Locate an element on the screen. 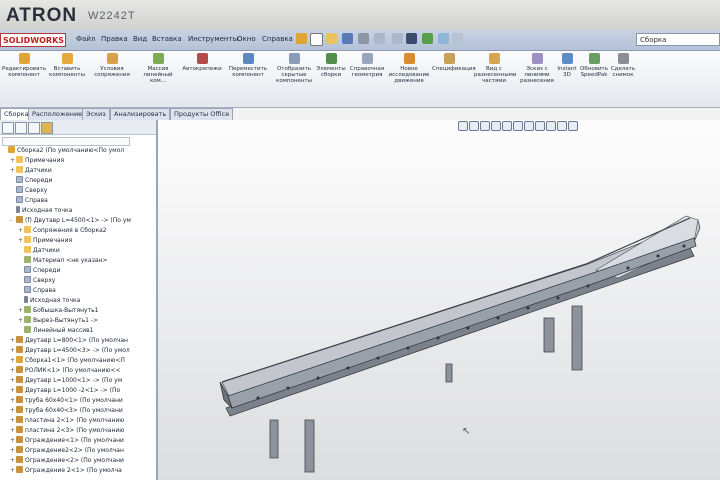 Image resolution: width=720 pixels, height=480 pixels. tree-item-label: Ограждение<1> (По умолчани is located at coordinates (74, 440).